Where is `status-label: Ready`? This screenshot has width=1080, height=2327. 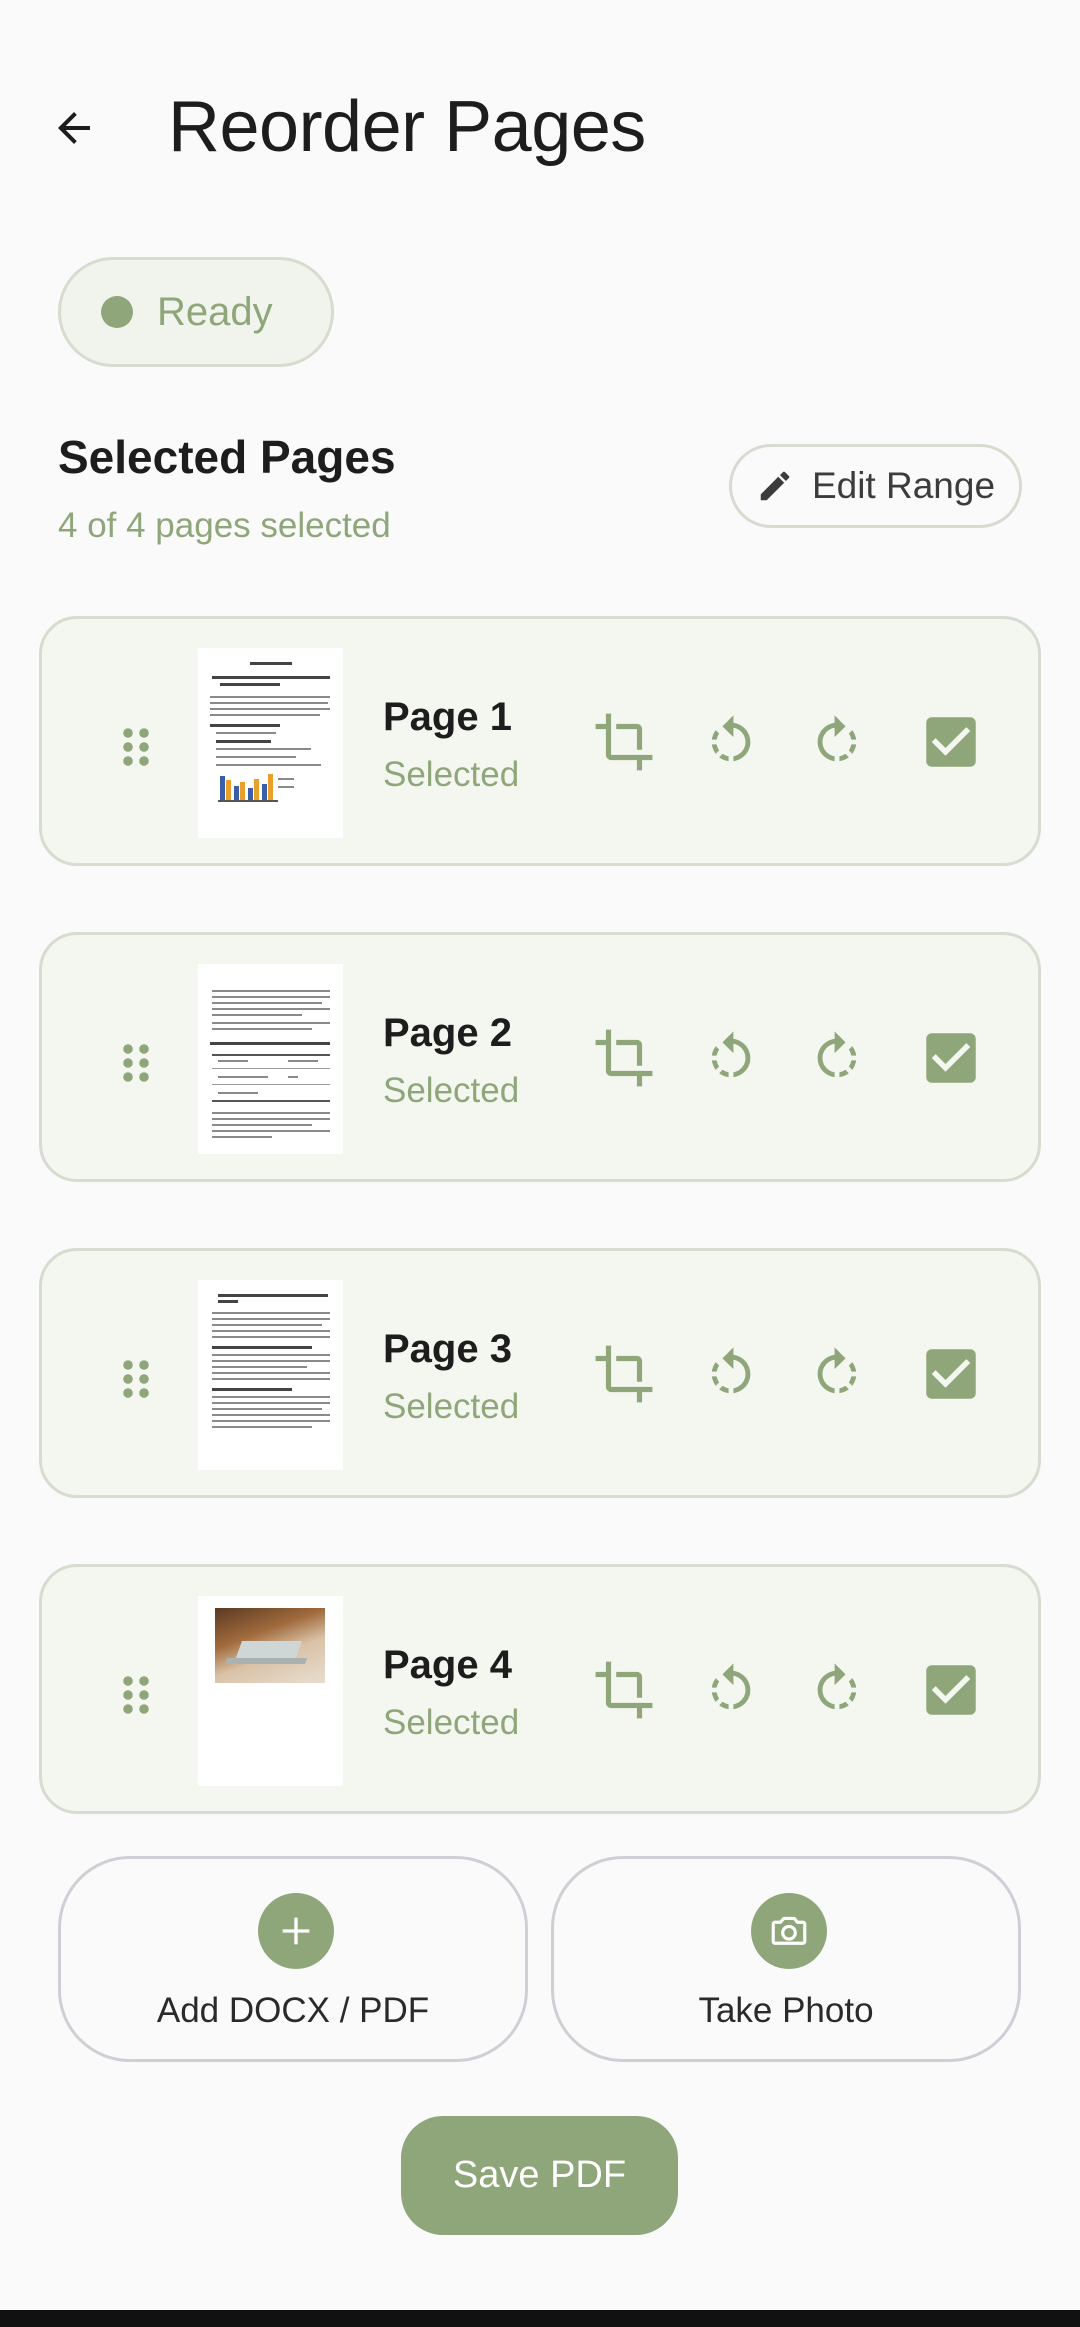
status-label: Ready is located at coordinates (215, 311).